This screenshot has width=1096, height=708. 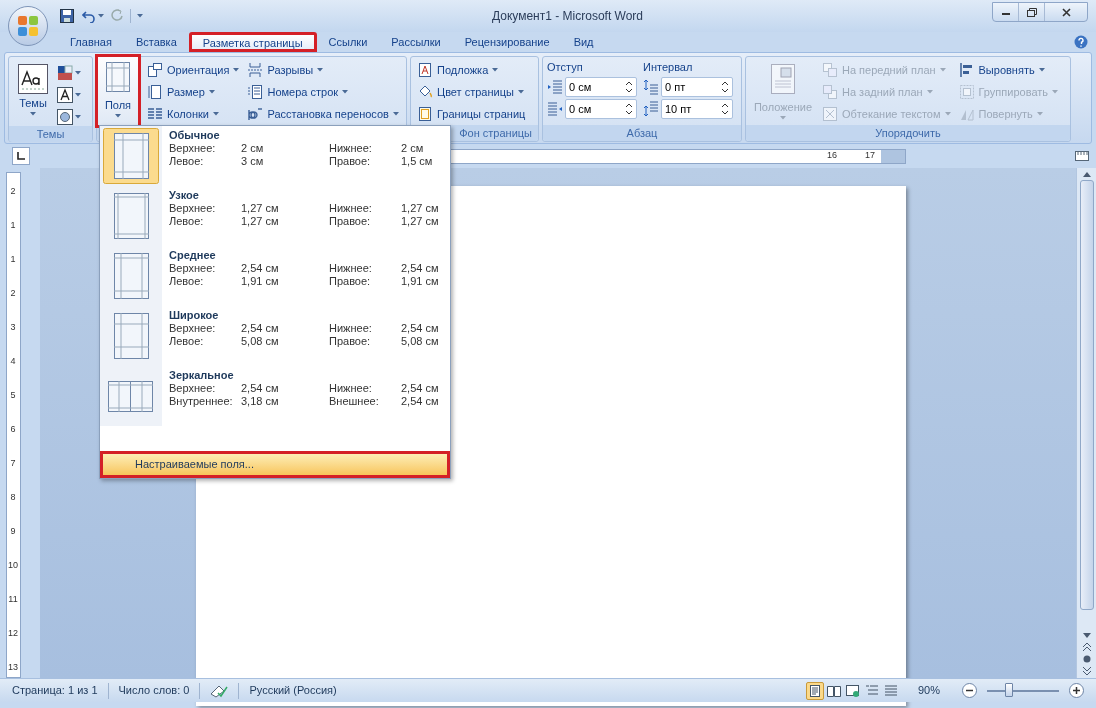 I want to click on zoom-slider-thumb, so click(x=1008, y=689).